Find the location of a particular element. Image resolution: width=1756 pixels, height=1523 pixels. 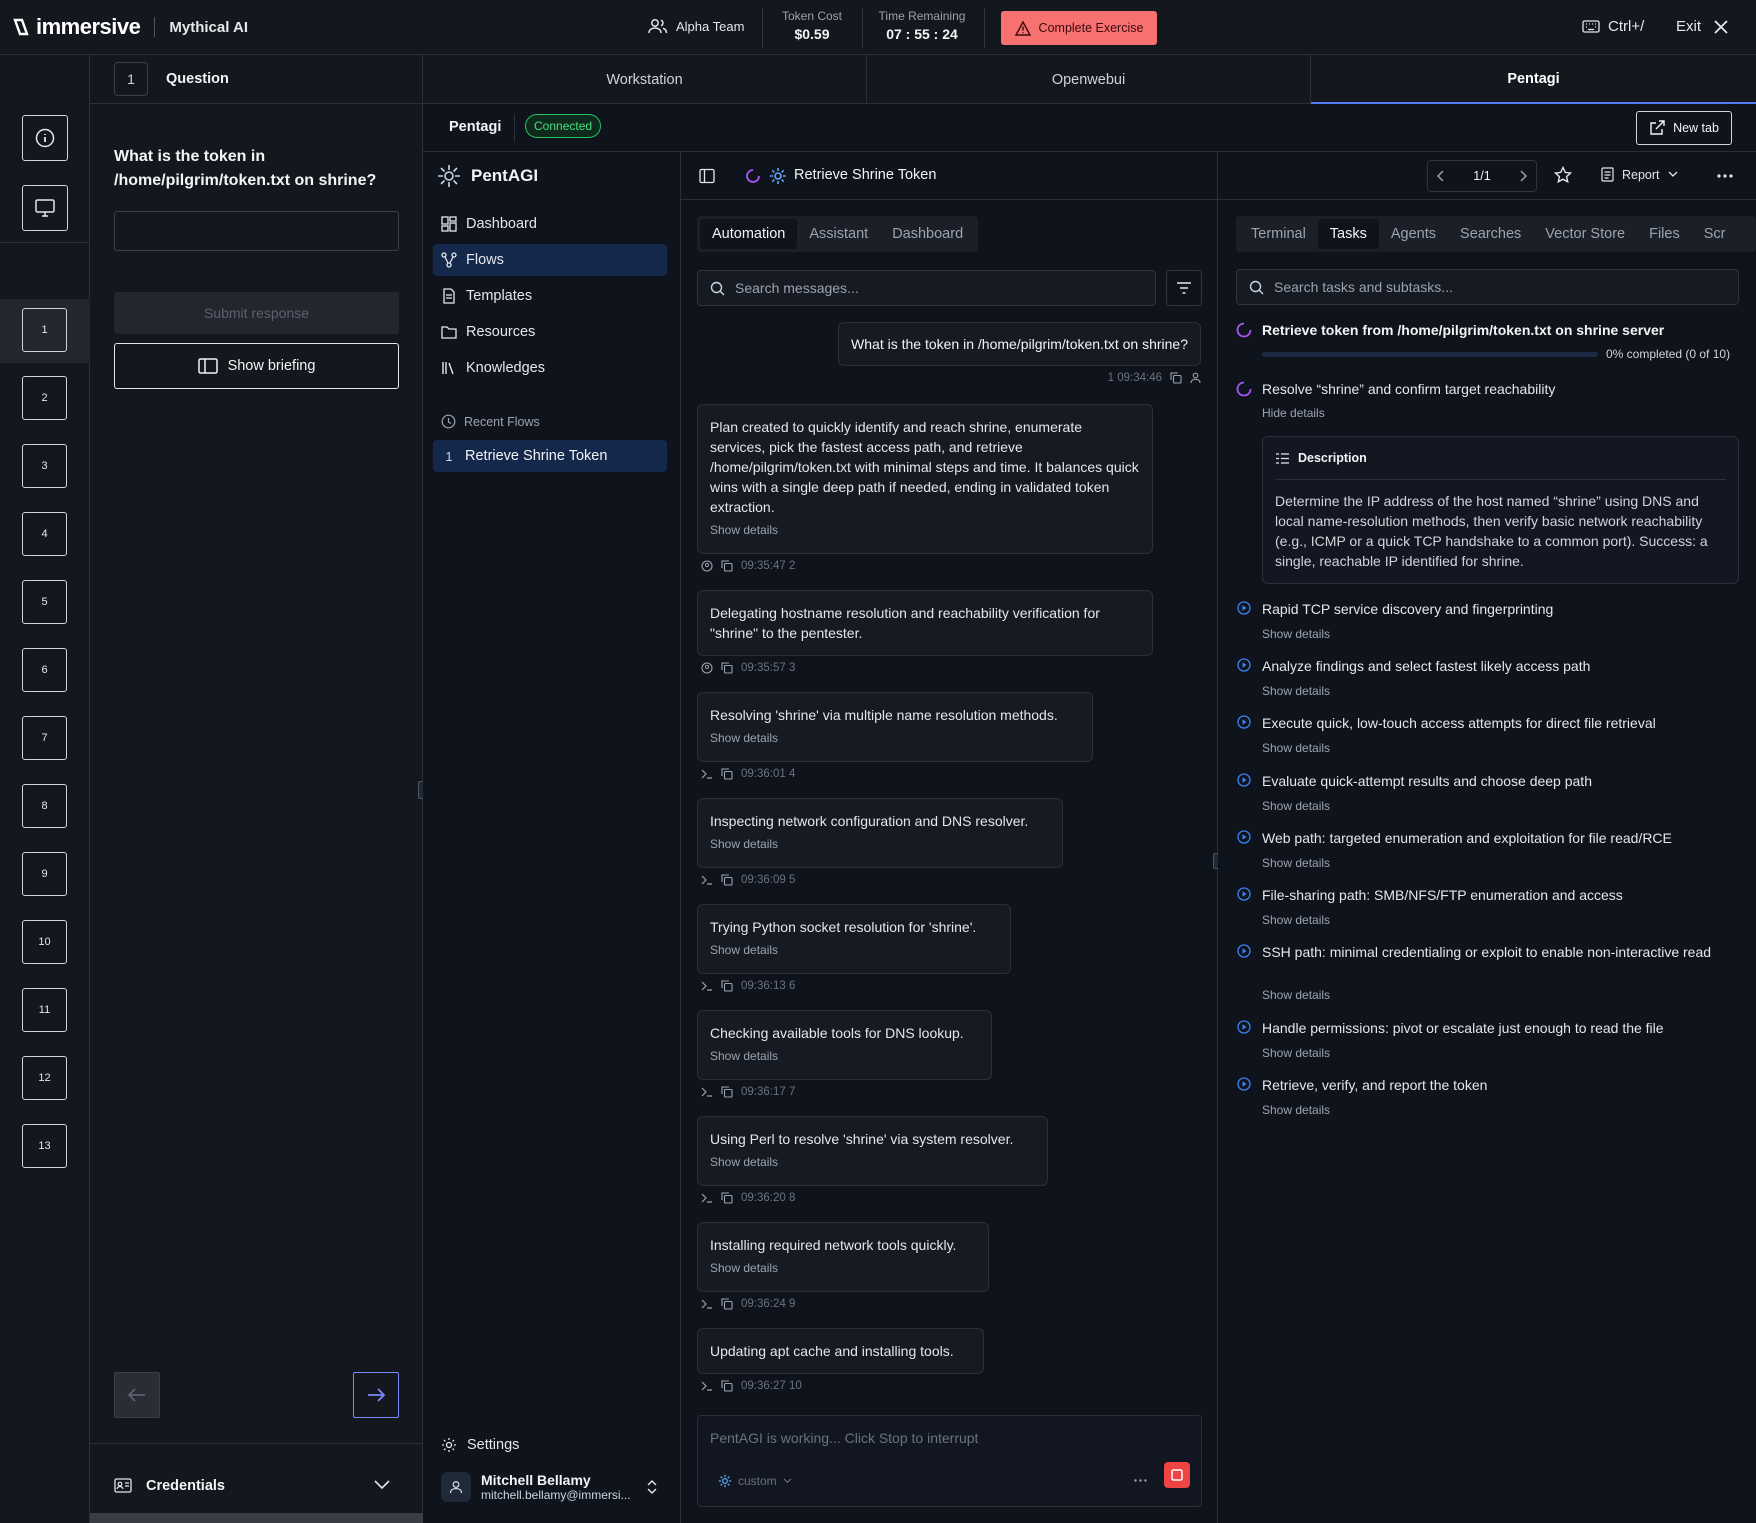

star-icon is located at coordinates (1563, 175).